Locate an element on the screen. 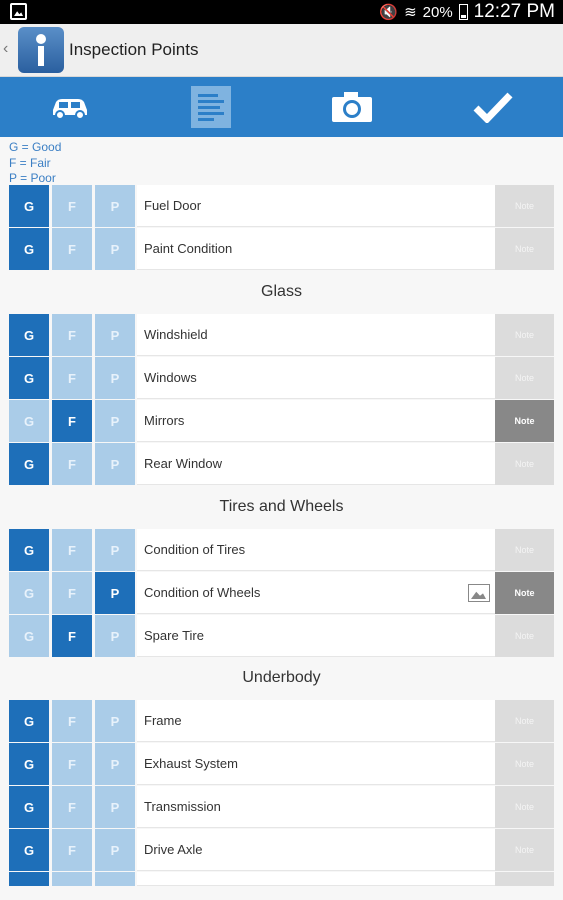 This screenshot has height=900, width=563. item-label: Fuel Door is located at coordinates (345, 206).